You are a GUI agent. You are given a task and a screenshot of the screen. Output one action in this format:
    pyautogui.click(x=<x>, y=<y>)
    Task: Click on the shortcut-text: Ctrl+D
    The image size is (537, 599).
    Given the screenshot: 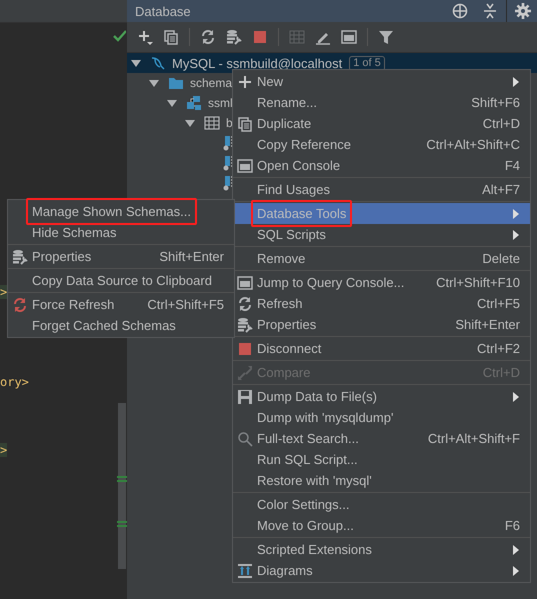 What is the action you would take?
    pyautogui.click(x=501, y=123)
    